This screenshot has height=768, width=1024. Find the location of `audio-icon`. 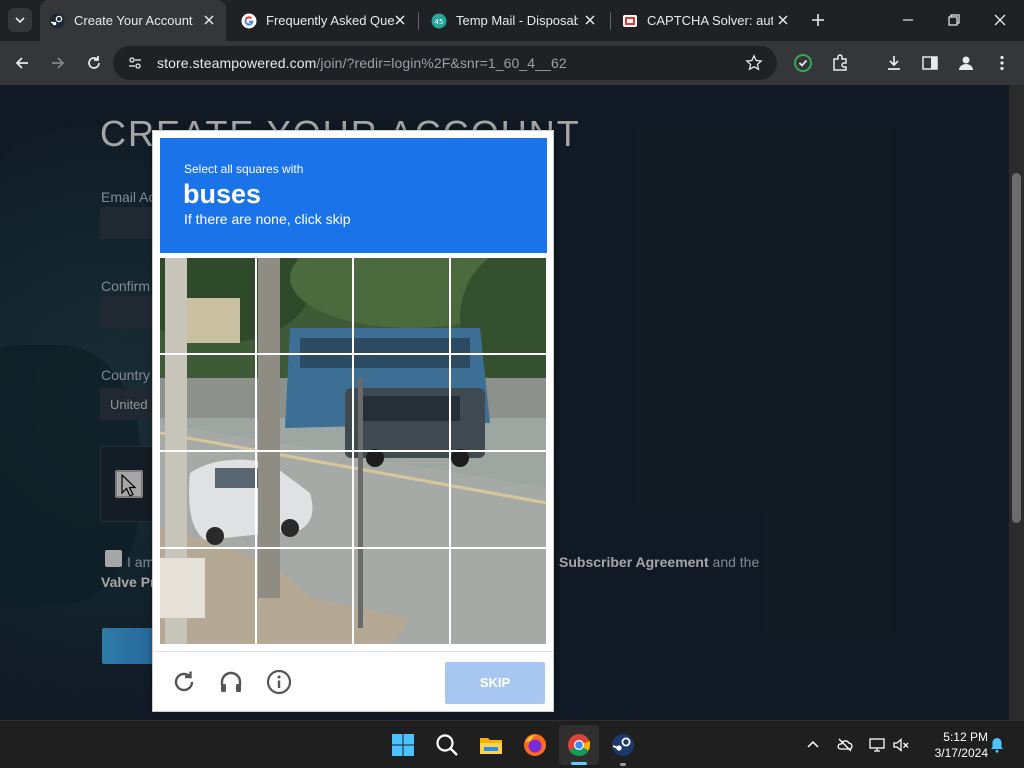

audio-icon is located at coordinates (231, 682).